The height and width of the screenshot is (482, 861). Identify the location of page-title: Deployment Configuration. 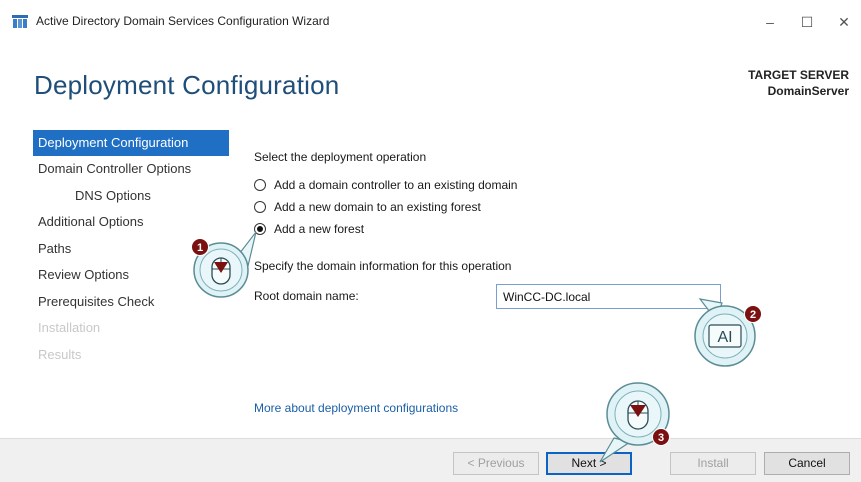
(187, 85).